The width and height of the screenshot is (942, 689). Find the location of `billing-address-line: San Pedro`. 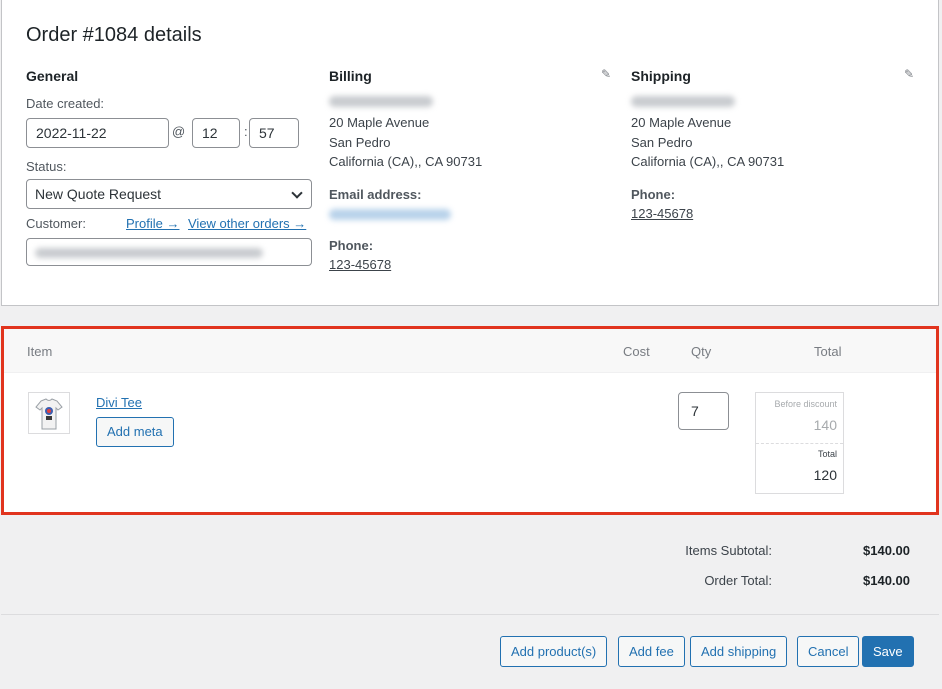

billing-address-line: San Pedro is located at coordinates (360, 142).